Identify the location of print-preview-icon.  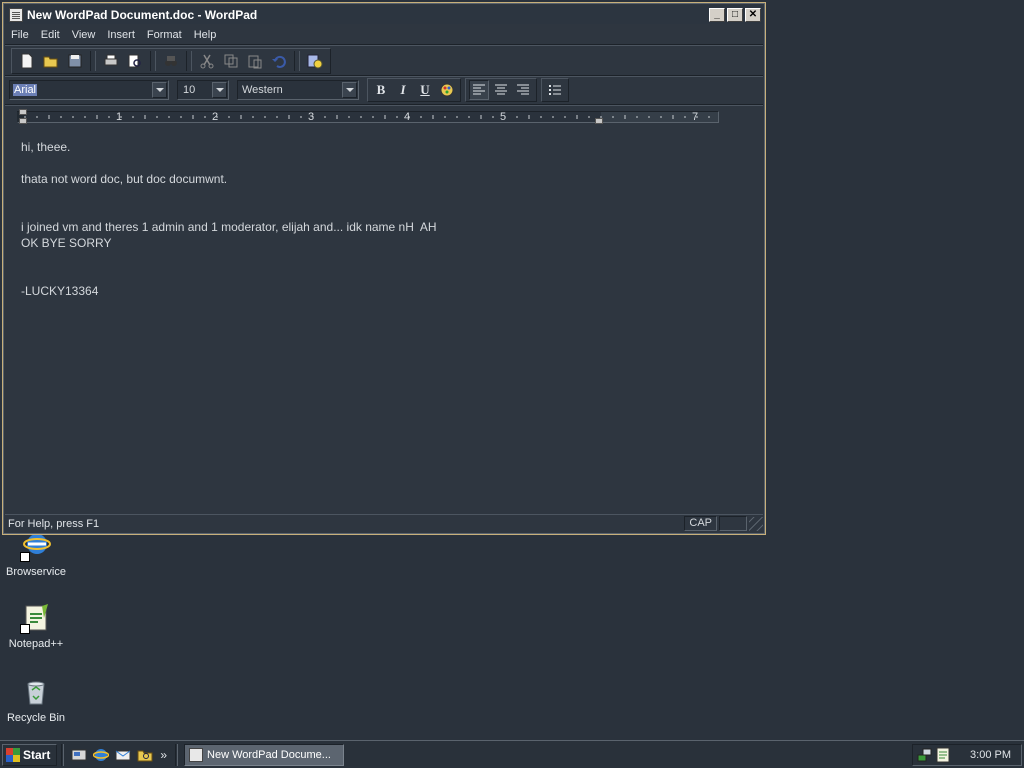
(134, 61).